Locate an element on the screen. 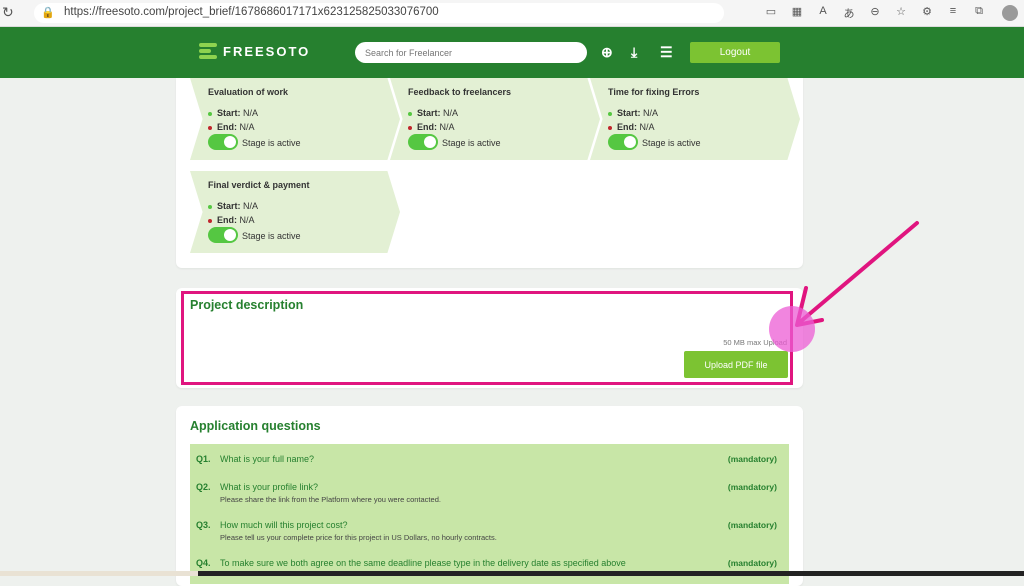  cursor-highlight is located at coordinates (792, 329).